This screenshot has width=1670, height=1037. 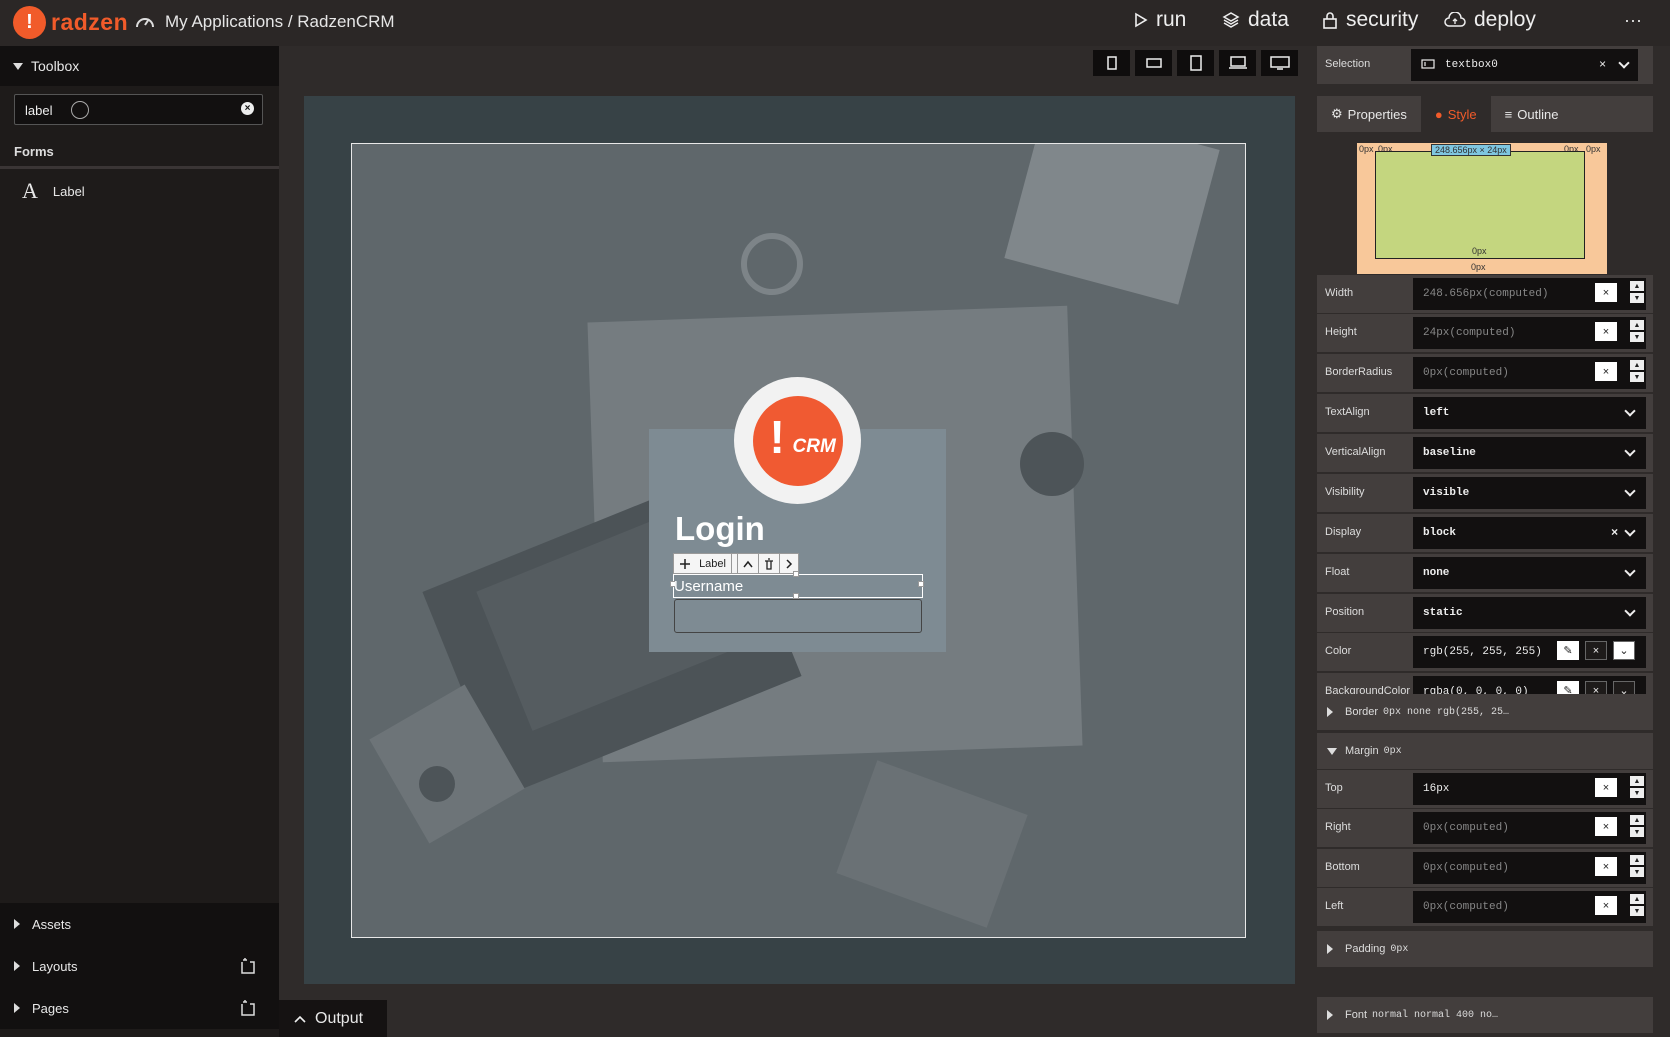 I want to click on device-phone-landscape-button, so click(x=1153, y=63).